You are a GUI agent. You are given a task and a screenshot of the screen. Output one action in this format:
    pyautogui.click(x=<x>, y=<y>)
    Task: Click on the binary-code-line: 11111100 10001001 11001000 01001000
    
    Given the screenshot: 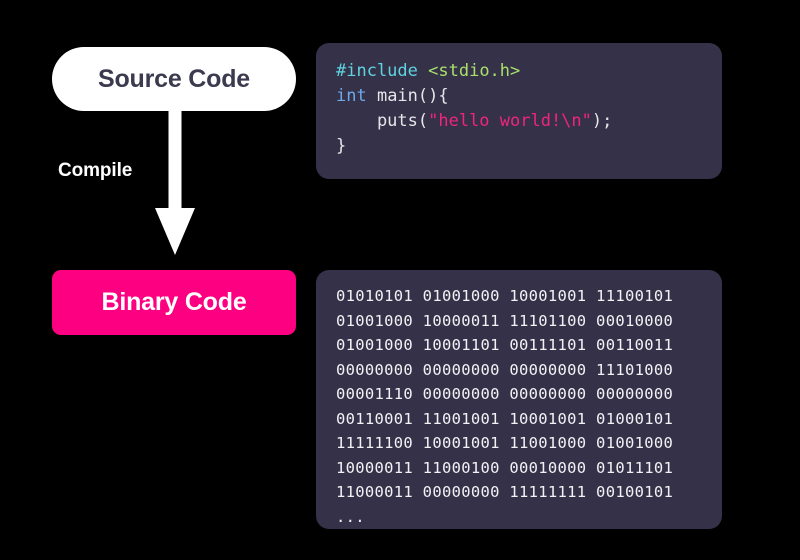 What is the action you would take?
    pyautogui.click(x=505, y=443)
    